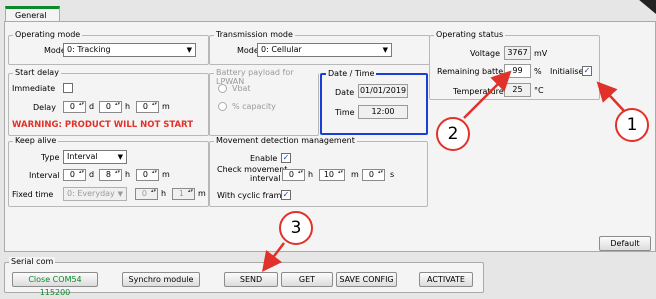  What do you see at coordinates (266, 77) in the screenshot?
I see `battery-payload-legend: Battery payload for LPWAN` at bounding box center [266, 77].